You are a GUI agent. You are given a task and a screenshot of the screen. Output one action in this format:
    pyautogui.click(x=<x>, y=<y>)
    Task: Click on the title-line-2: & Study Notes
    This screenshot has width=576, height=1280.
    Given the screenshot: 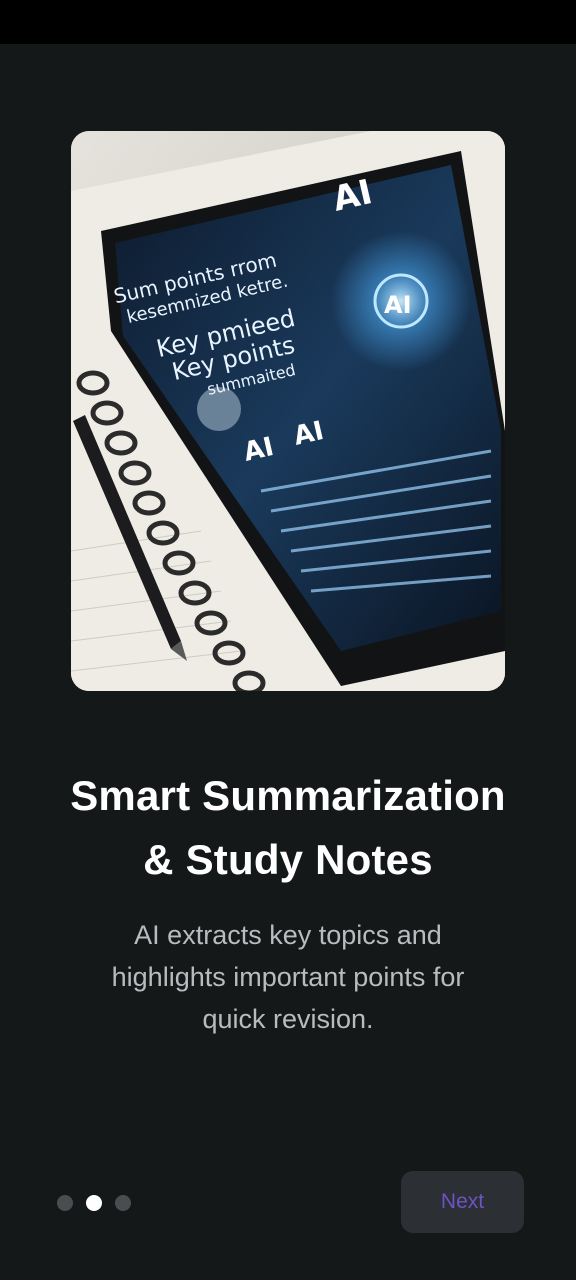 What is the action you would take?
    pyautogui.click(x=288, y=859)
    